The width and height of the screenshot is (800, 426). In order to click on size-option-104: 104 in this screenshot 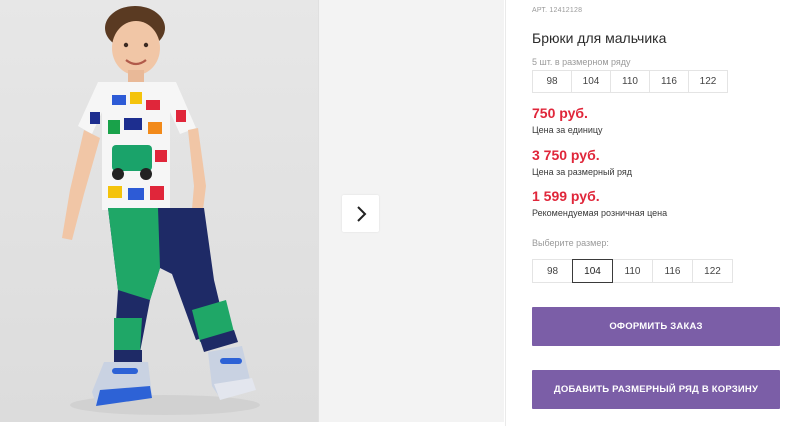, I will do `click(592, 271)`.